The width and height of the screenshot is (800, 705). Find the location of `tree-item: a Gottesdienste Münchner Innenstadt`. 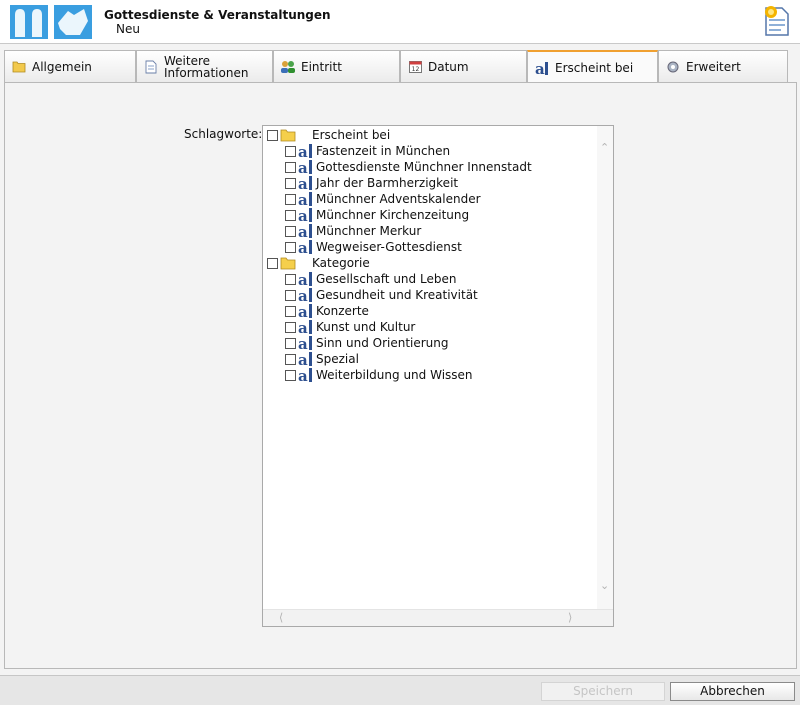

tree-item: a Gottesdienste Münchner Innenstadt is located at coordinates (408, 167).